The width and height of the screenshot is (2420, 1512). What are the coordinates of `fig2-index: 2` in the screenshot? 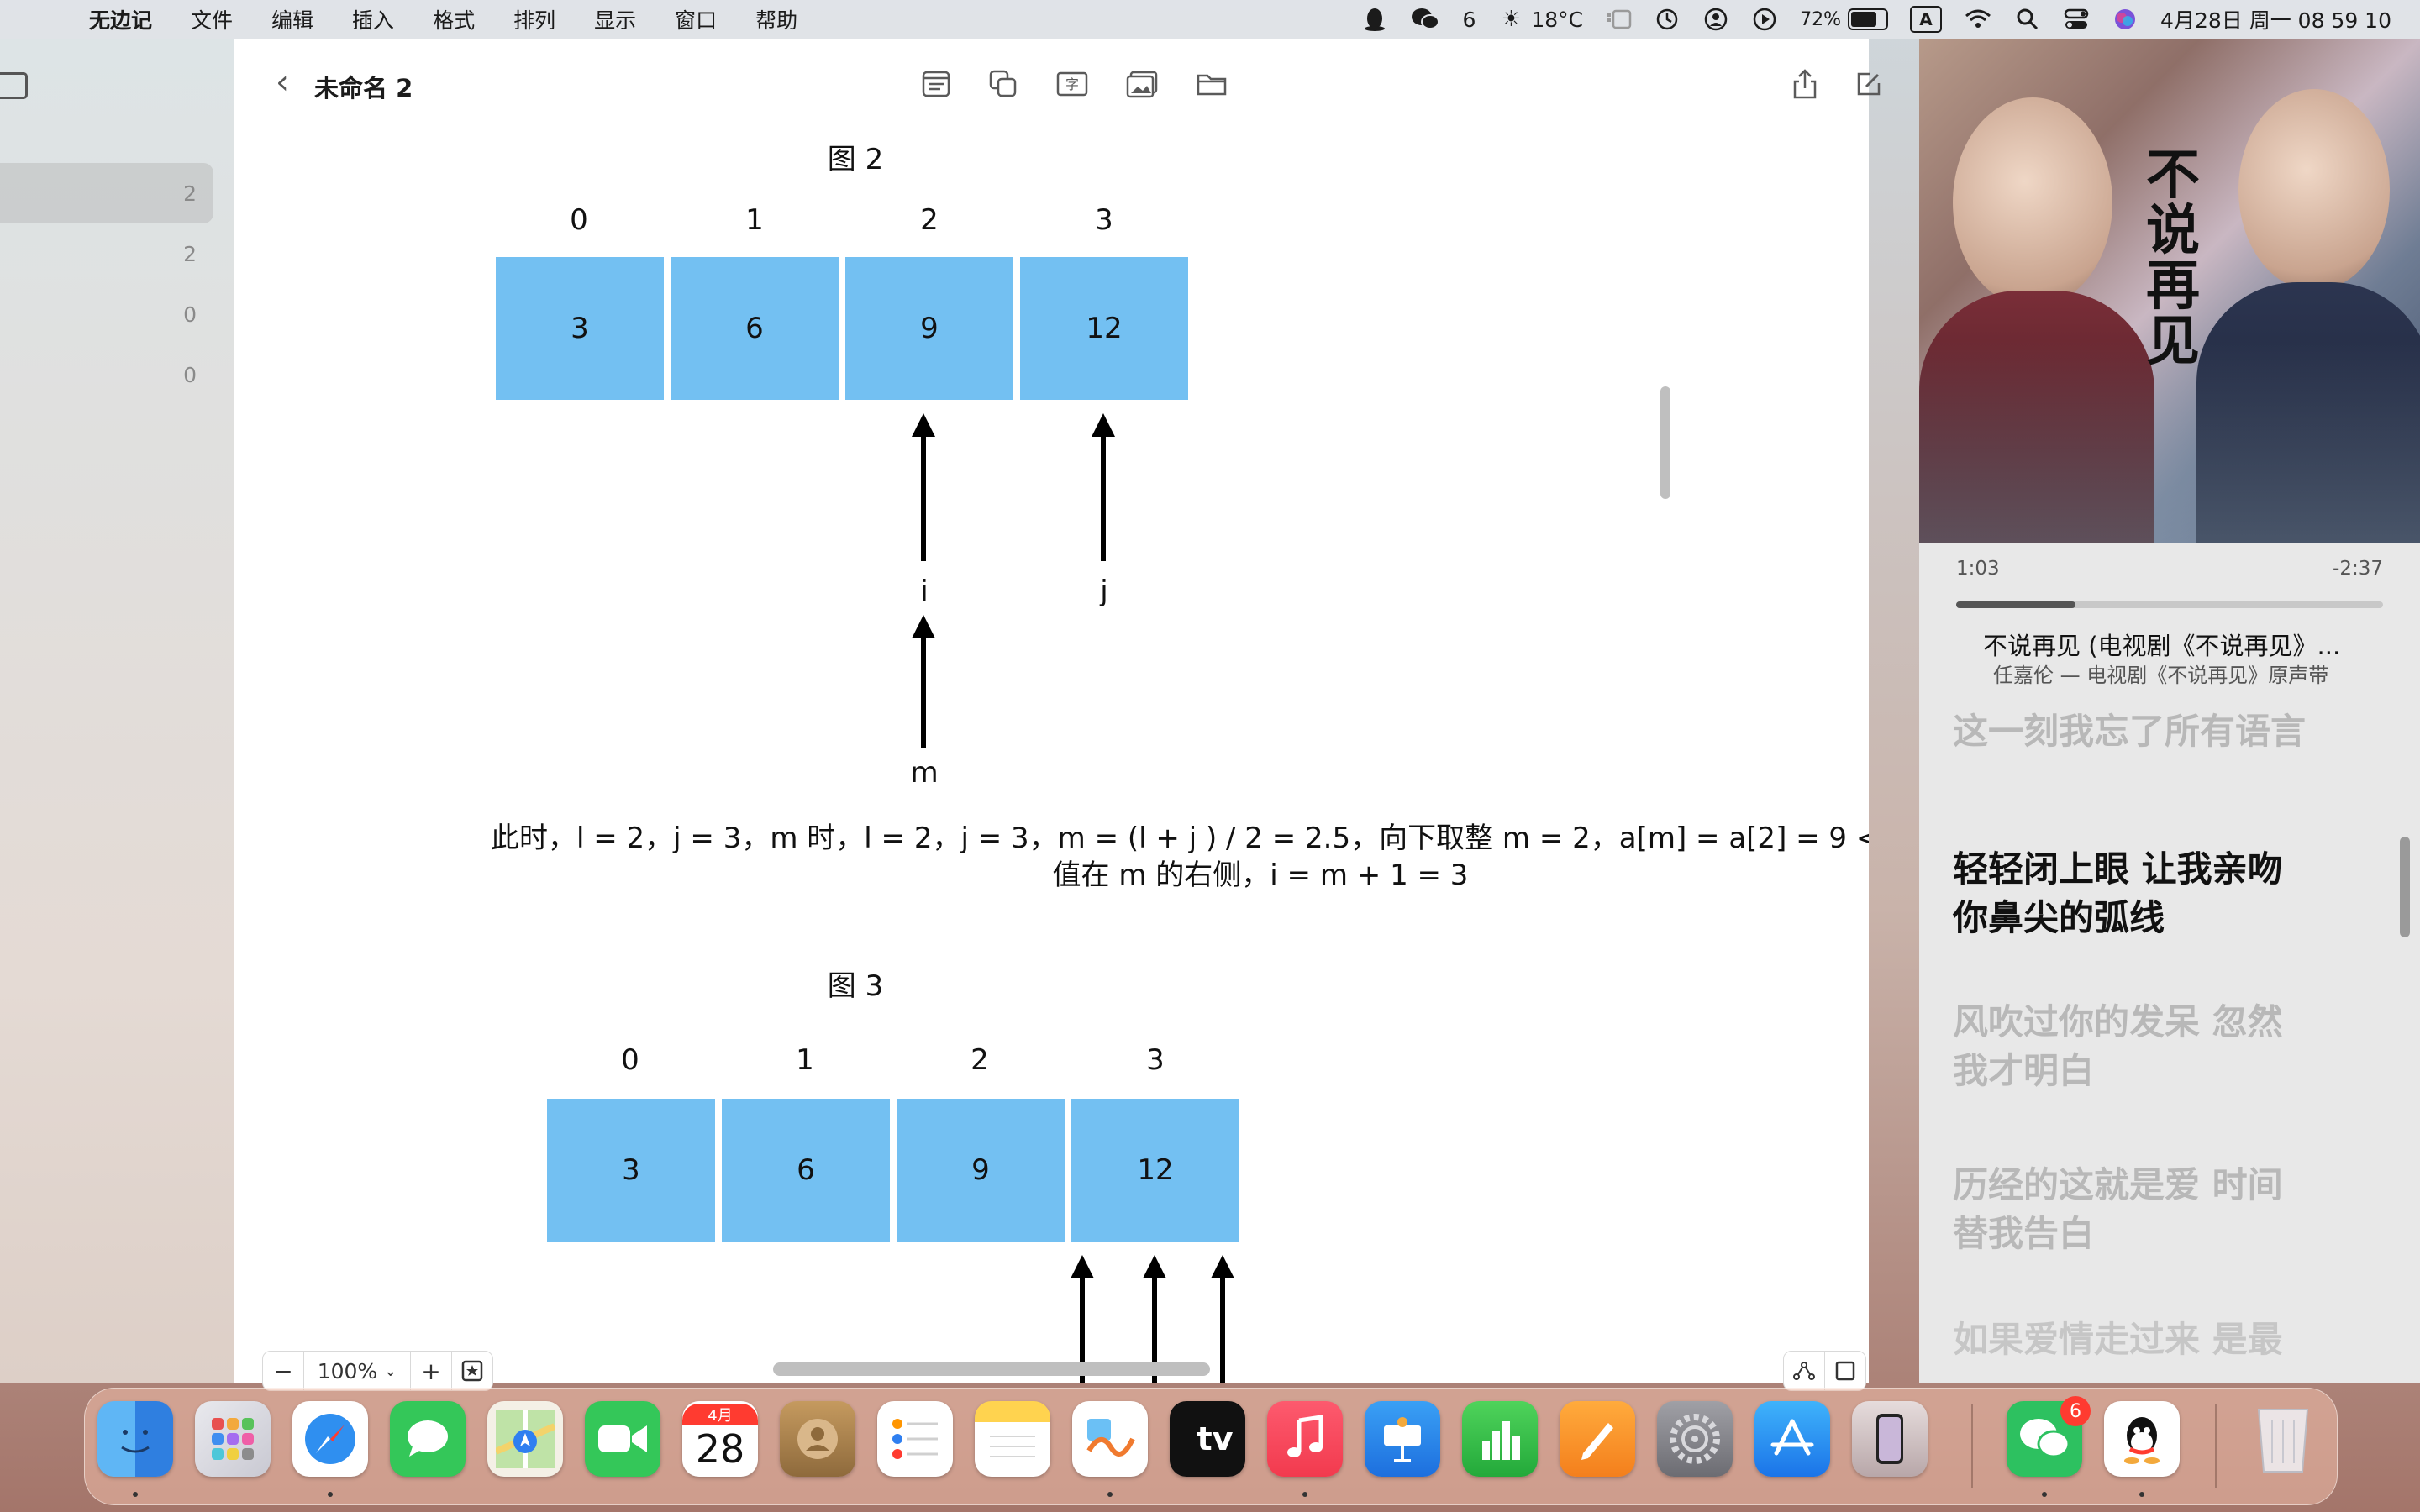 It's located at (930, 220).